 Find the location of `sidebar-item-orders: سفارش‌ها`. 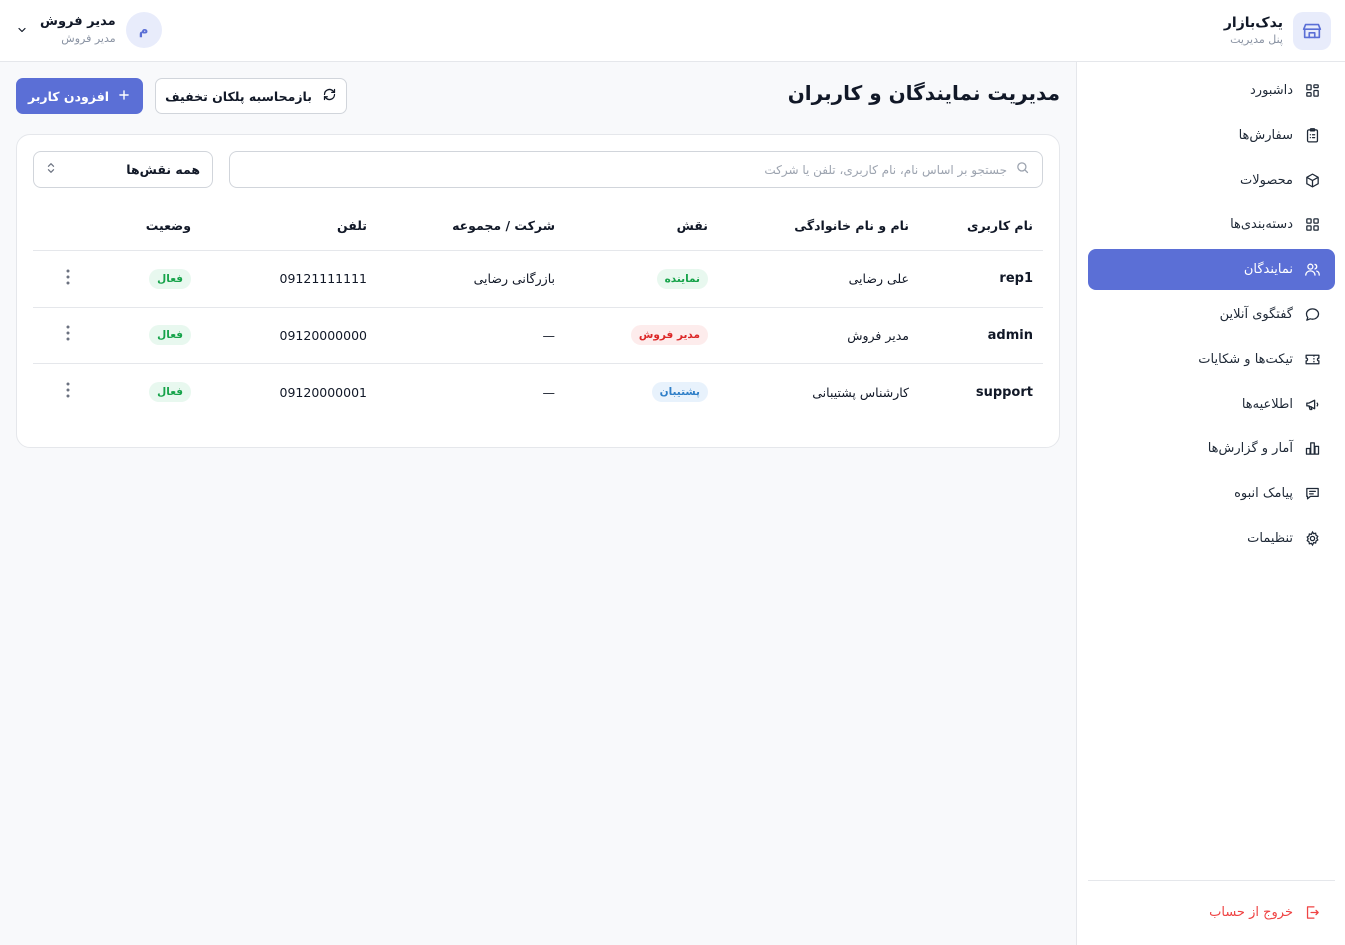

sidebar-item-orders: سفارش‌ها is located at coordinates (1211, 135).